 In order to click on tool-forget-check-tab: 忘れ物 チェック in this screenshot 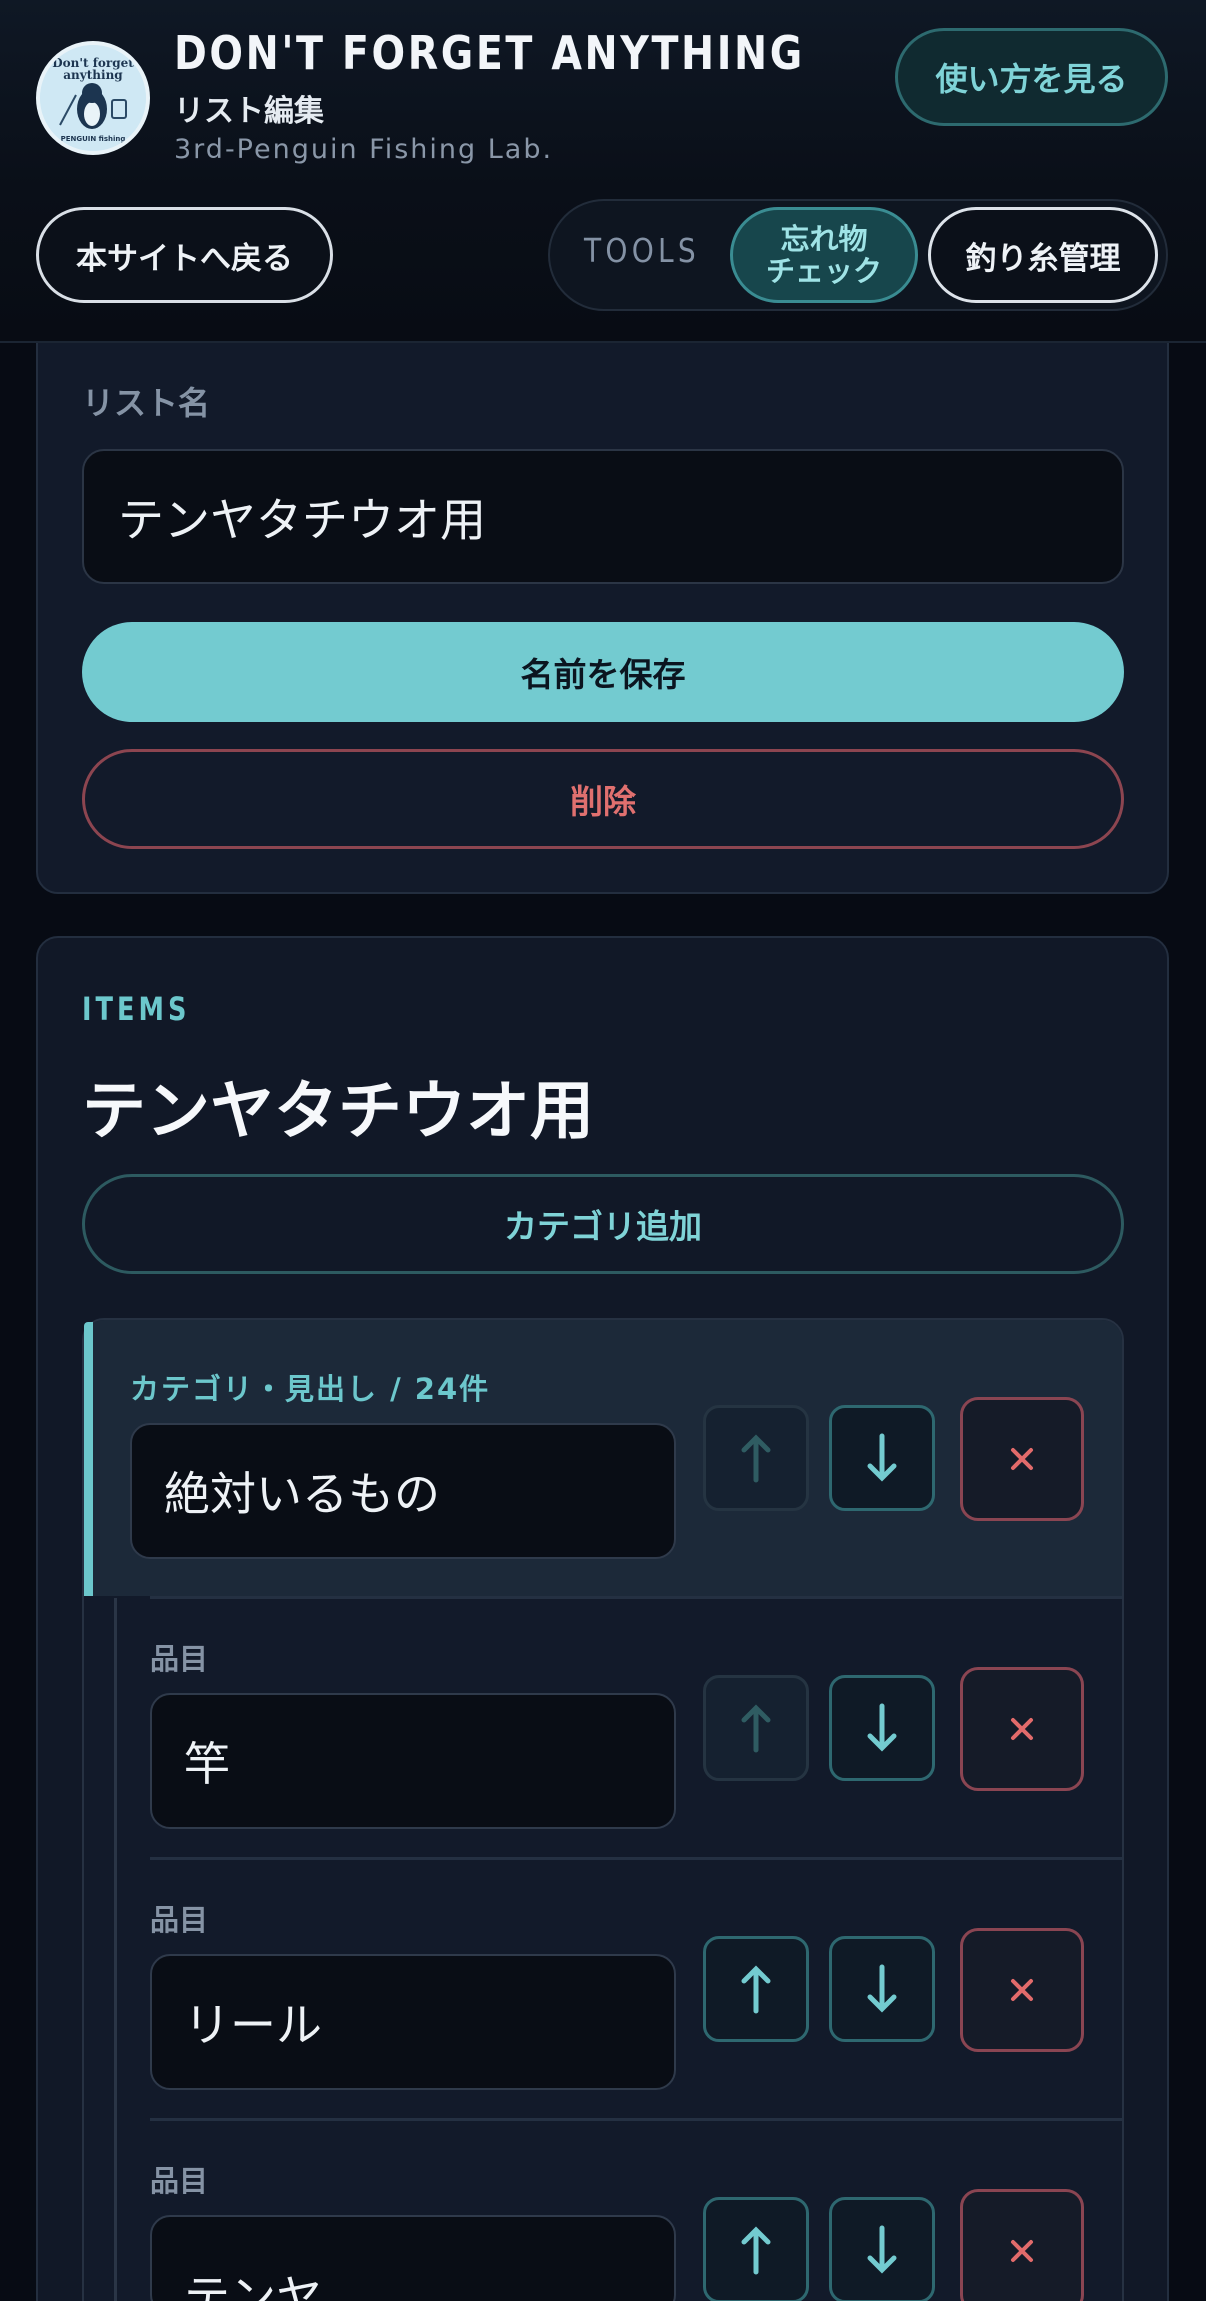, I will do `click(824, 255)`.